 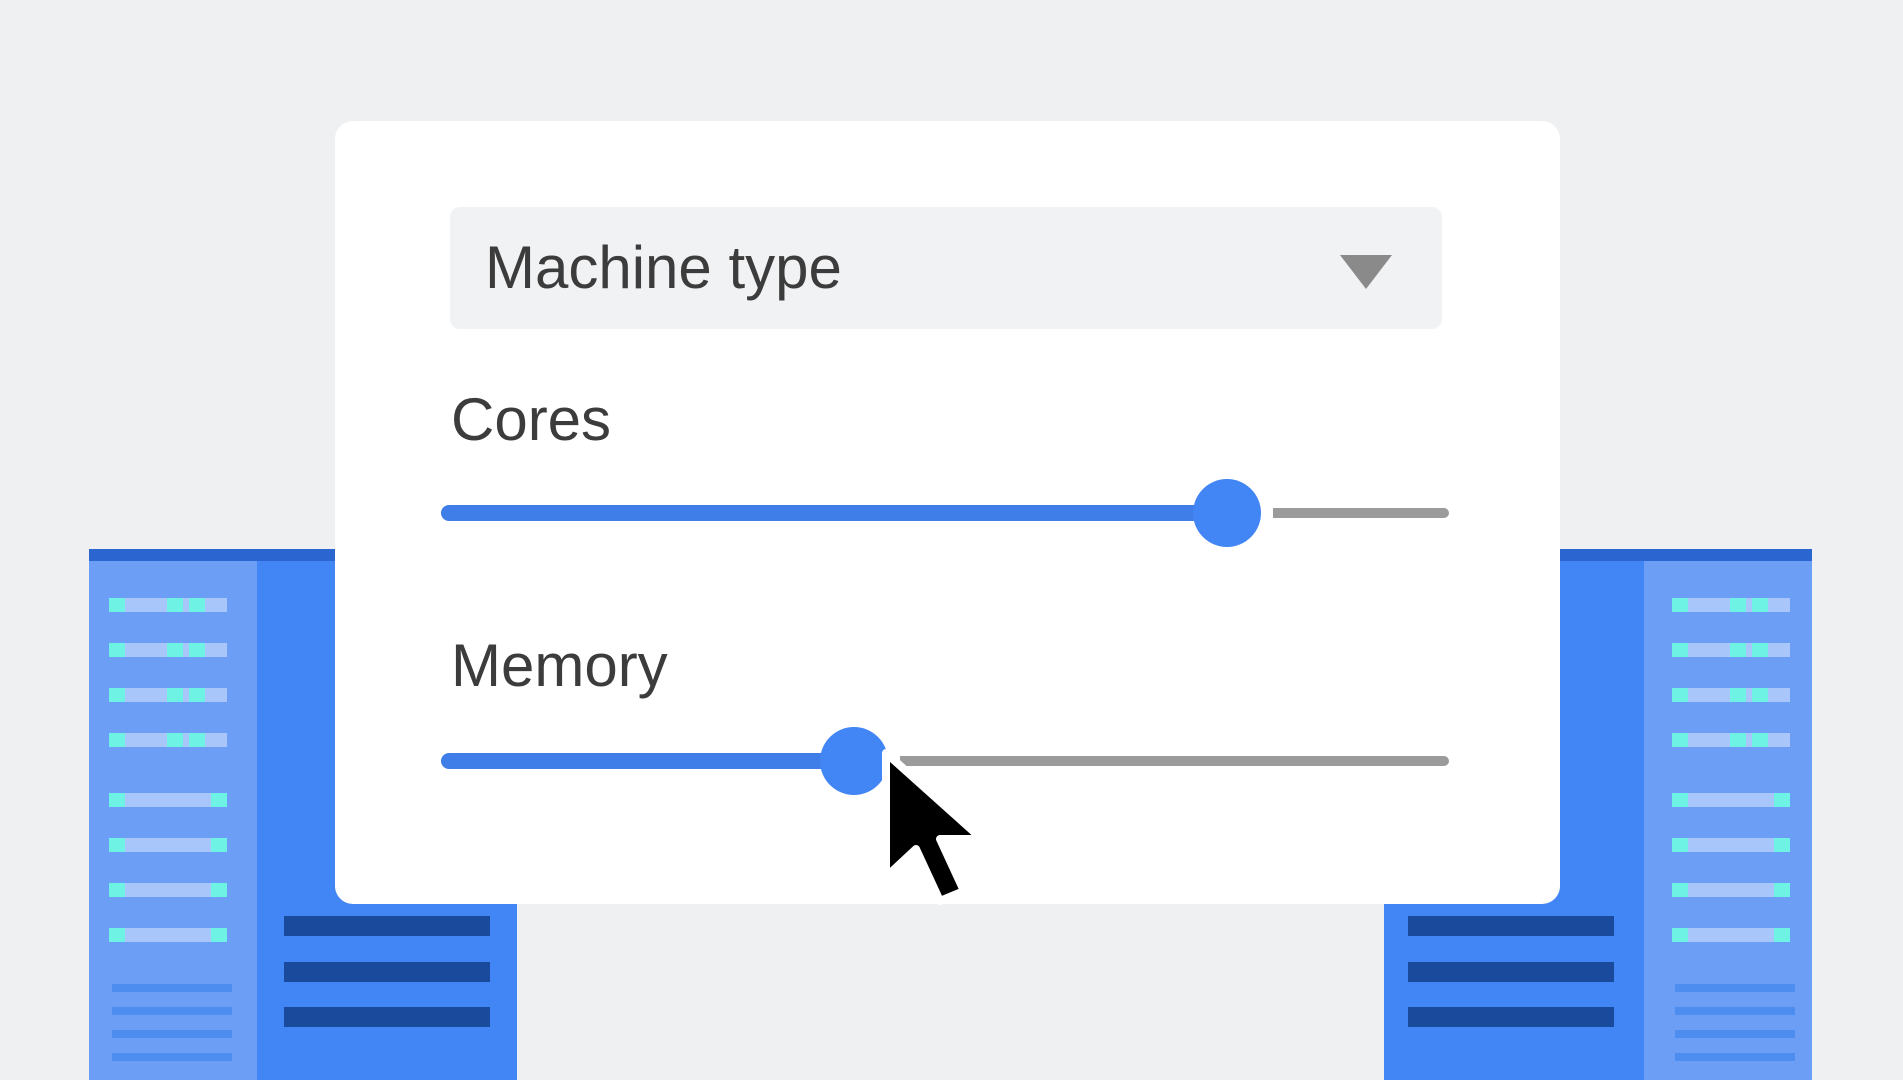 I want to click on server-rack-left-panel, so click(x=173, y=820).